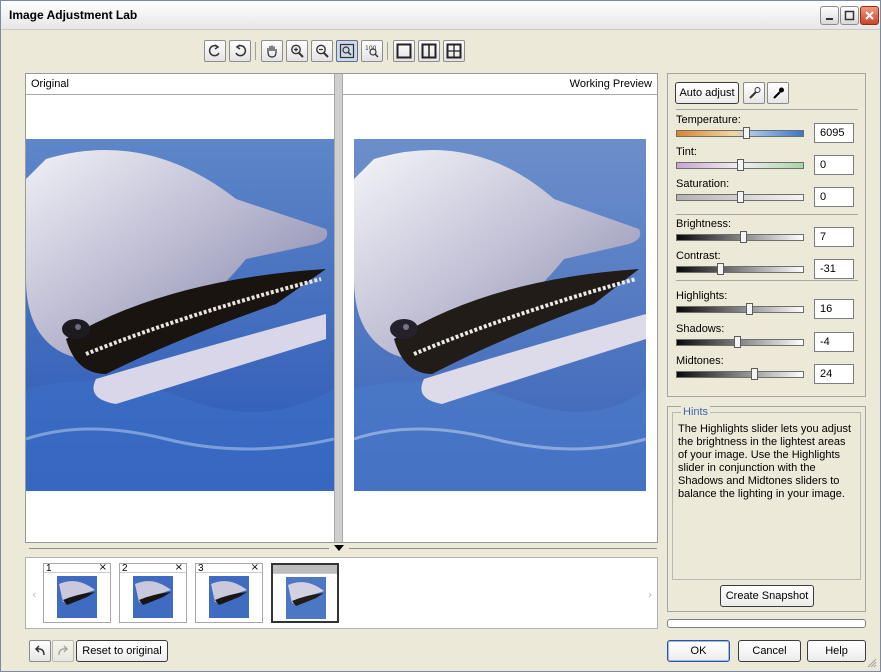  Describe the element at coordinates (240, 51) in the screenshot. I see `rotate-right-button` at that location.